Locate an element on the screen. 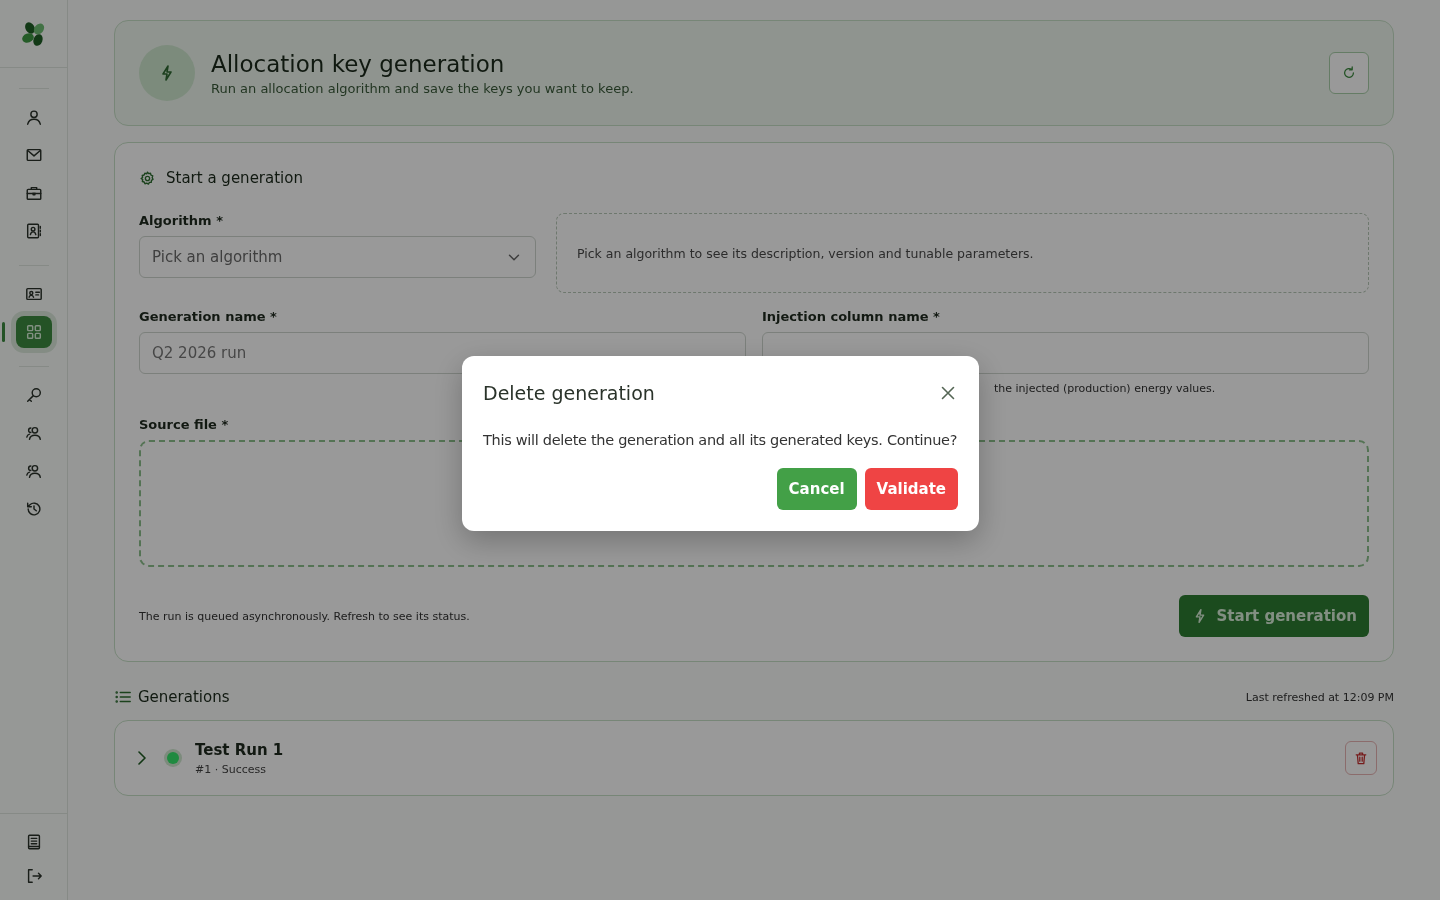 This screenshot has width=1440, height=900. field-label: Source file * is located at coordinates (184, 424).